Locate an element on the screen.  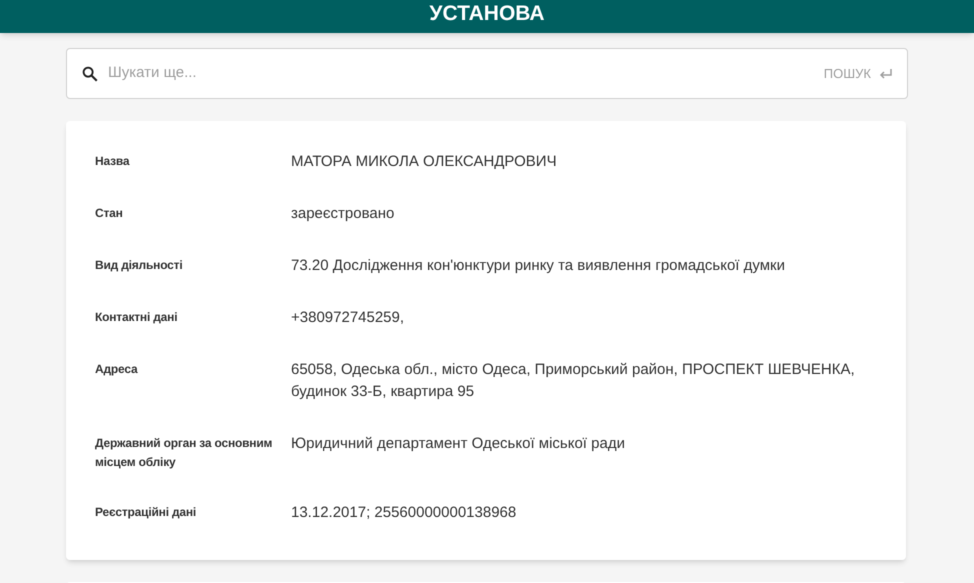
field-value: 73.20 Дослідження кон'юнктури ринку та виявлення громадської думки is located at coordinates (538, 266).